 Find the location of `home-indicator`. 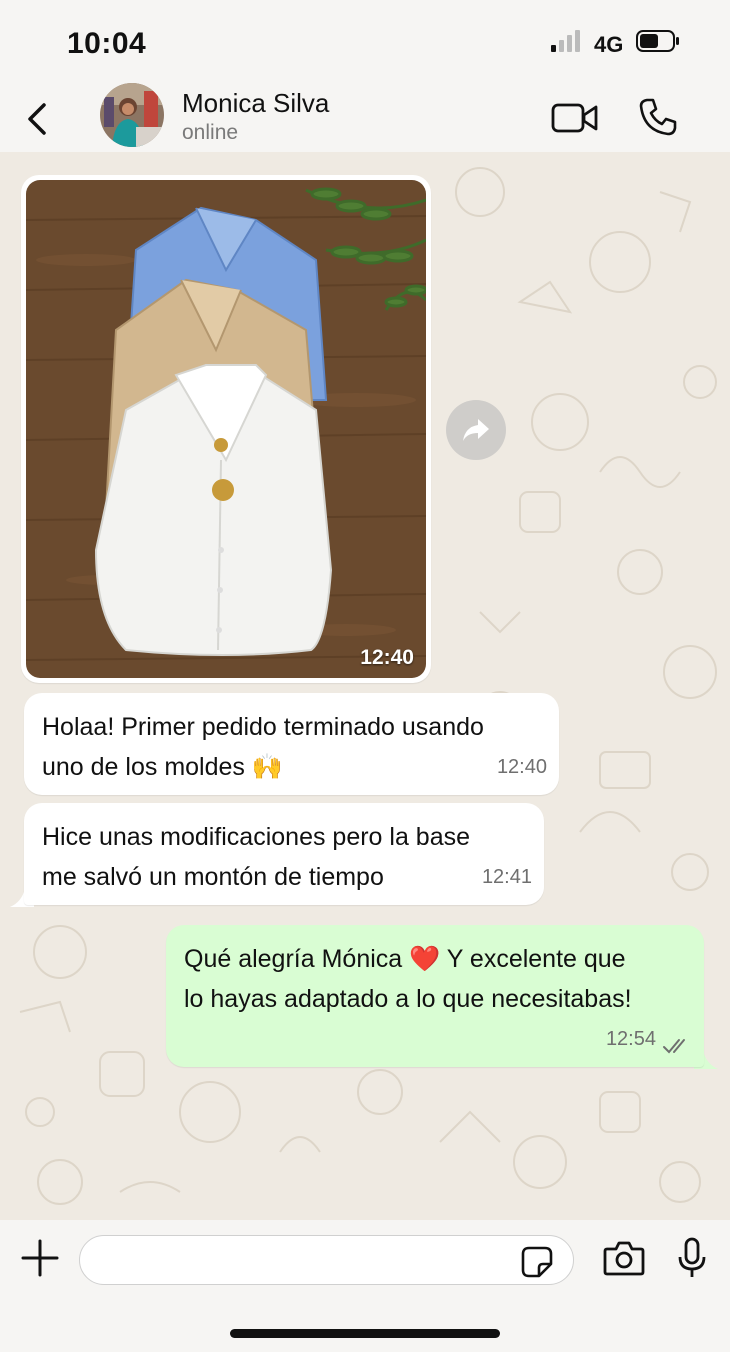

home-indicator is located at coordinates (365, 1333).